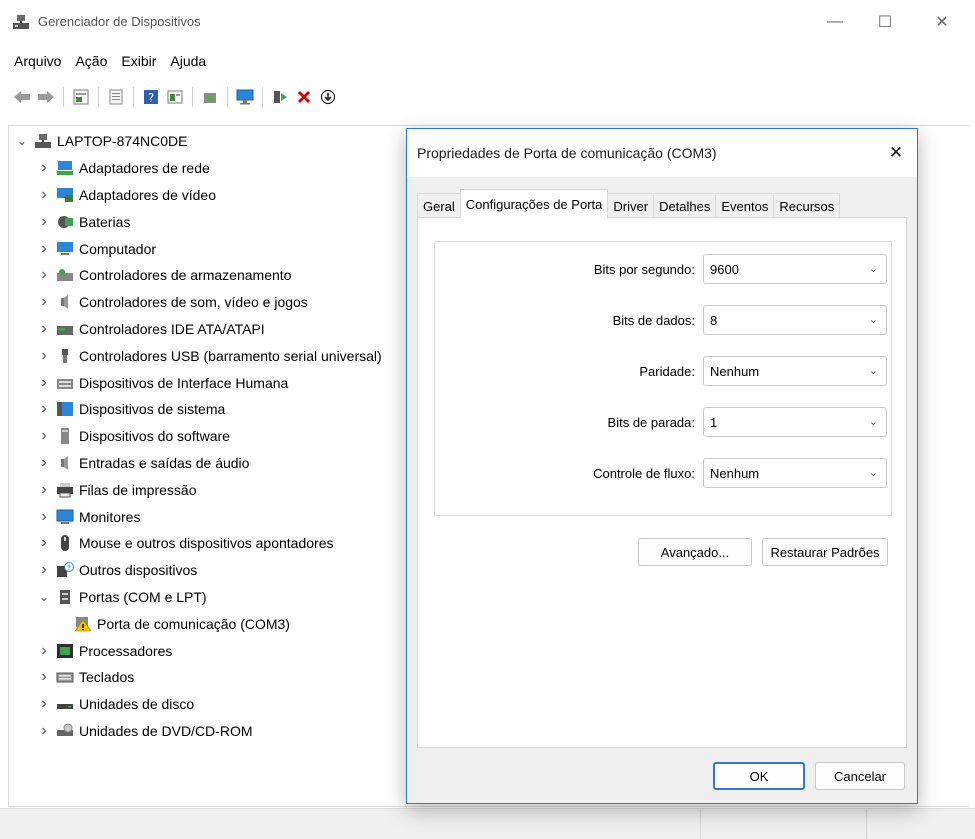 This screenshot has height=839, width=975. I want to click on tab-eventos: Eventos, so click(745, 205).